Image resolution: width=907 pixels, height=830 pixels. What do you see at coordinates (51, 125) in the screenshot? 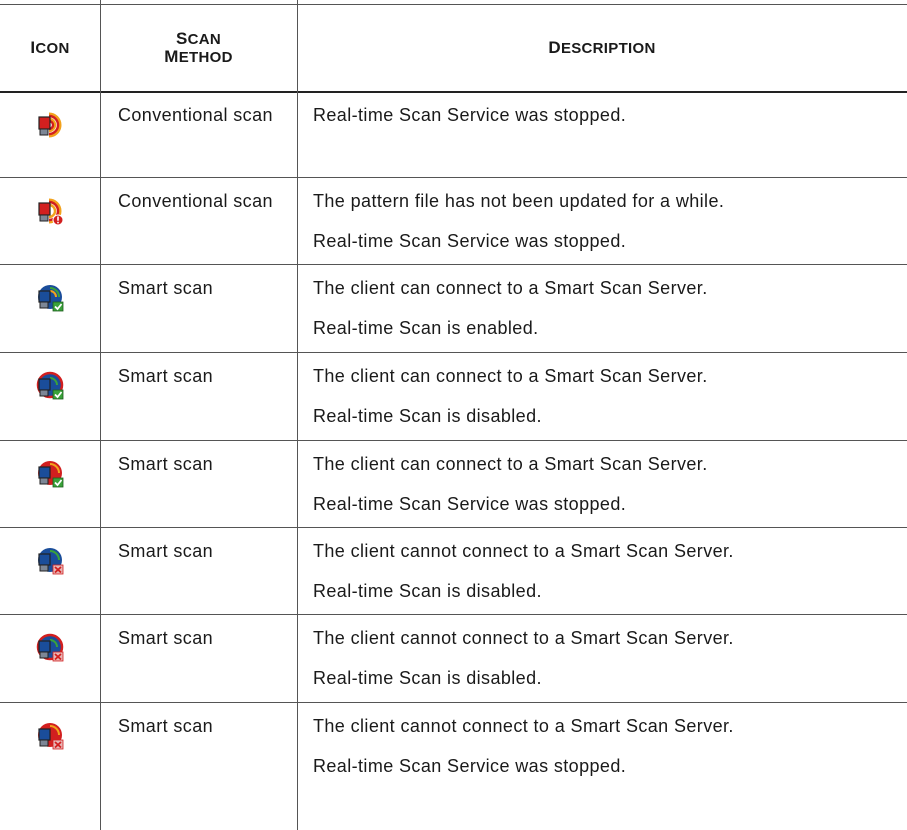
I see `realtime-stopped-icon` at bounding box center [51, 125].